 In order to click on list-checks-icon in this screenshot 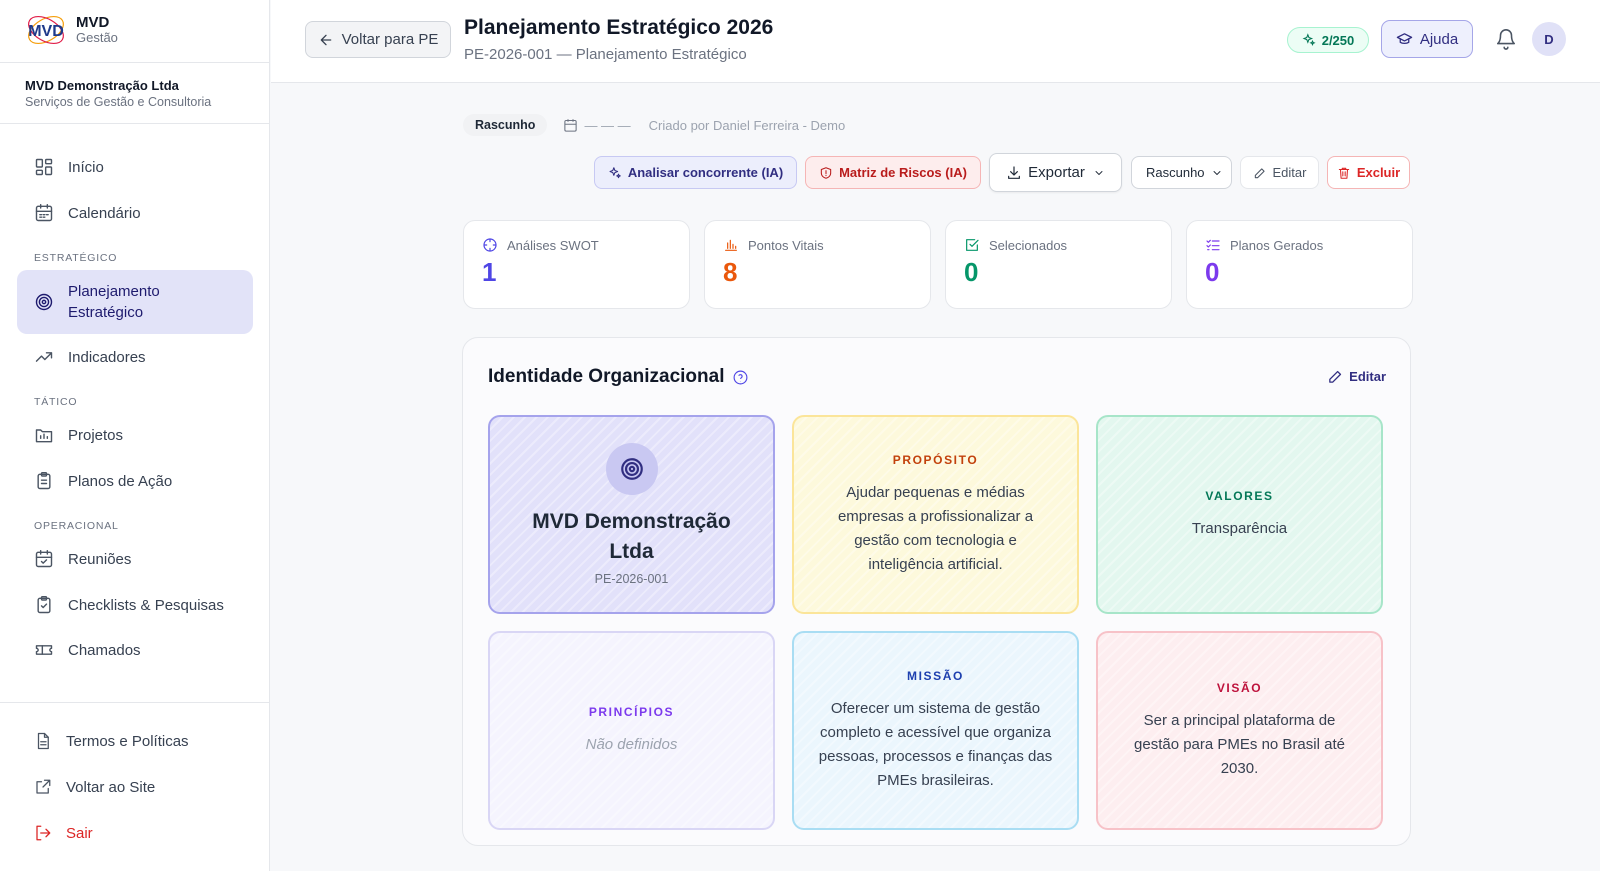, I will do `click(1213, 245)`.